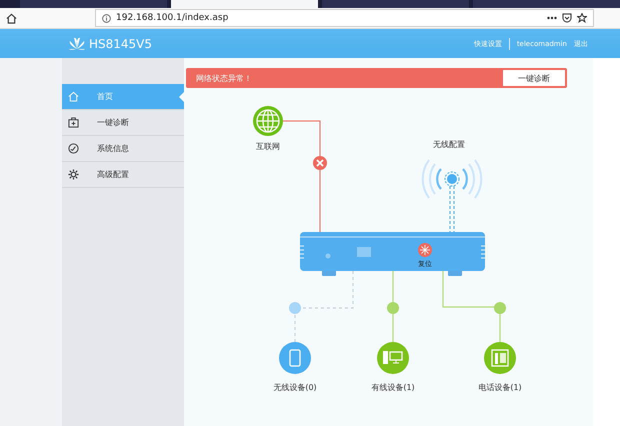 The height and width of the screenshot is (426, 620). Describe the element at coordinates (567, 18) in the screenshot. I see `shield-icon` at that location.